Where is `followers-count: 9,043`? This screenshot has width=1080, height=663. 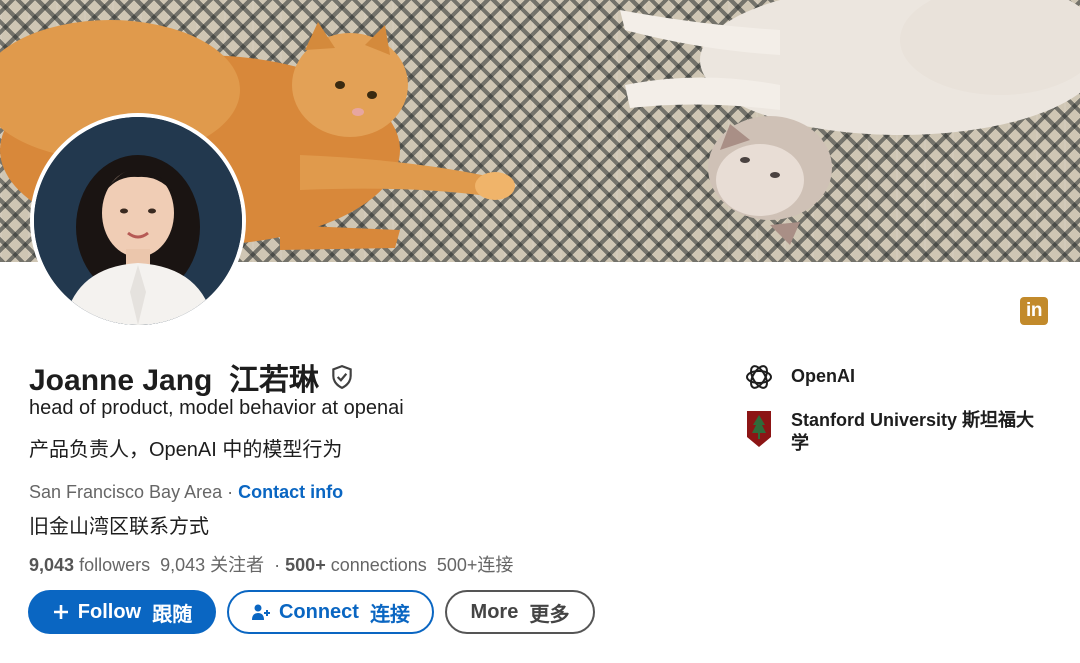
followers-count: 9,043 is located at coordinates (52, 565).